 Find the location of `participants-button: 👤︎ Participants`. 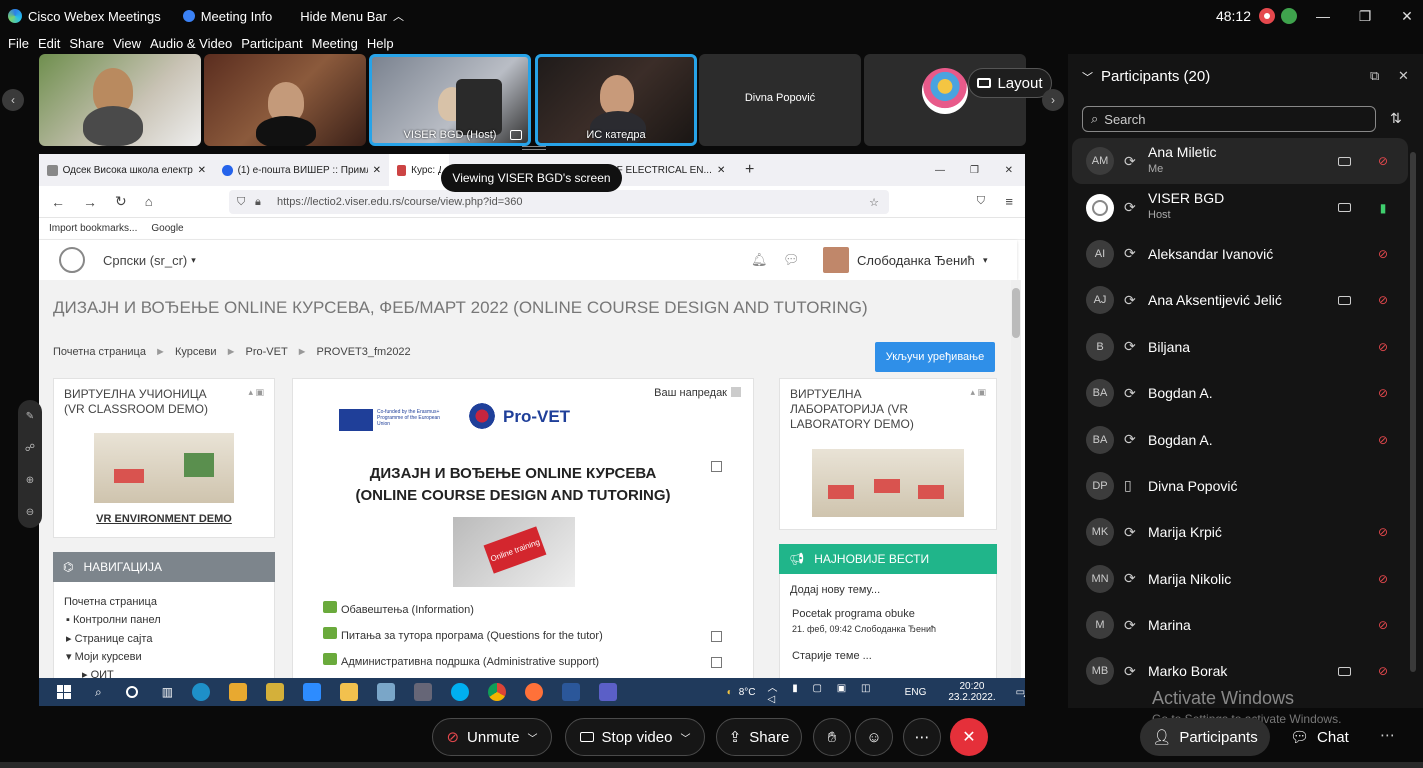

participants-button: 👤︎ Participants is located at coordinates (1205, 737).